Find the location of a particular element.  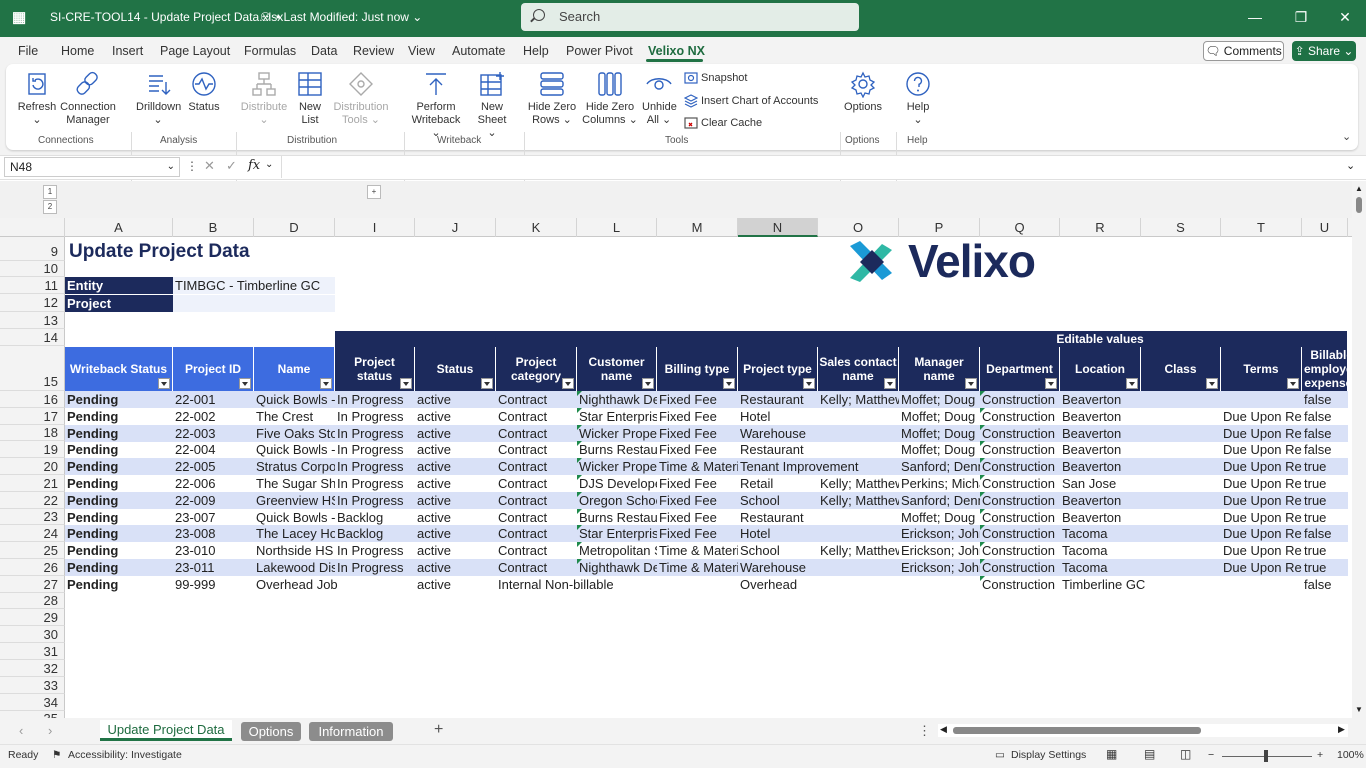

table-cell: San Jose is located at coordinates (1140, 484).